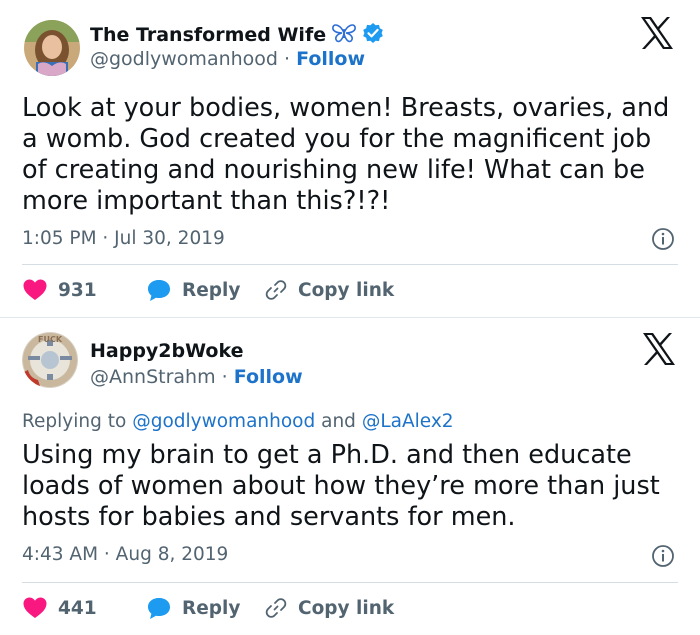 Image resolution: width=700 pixels, height=635 pixels. Describe the element at coordinates (50, 339) in the screenshot. I see `avatar-text: FUCK` at that location.